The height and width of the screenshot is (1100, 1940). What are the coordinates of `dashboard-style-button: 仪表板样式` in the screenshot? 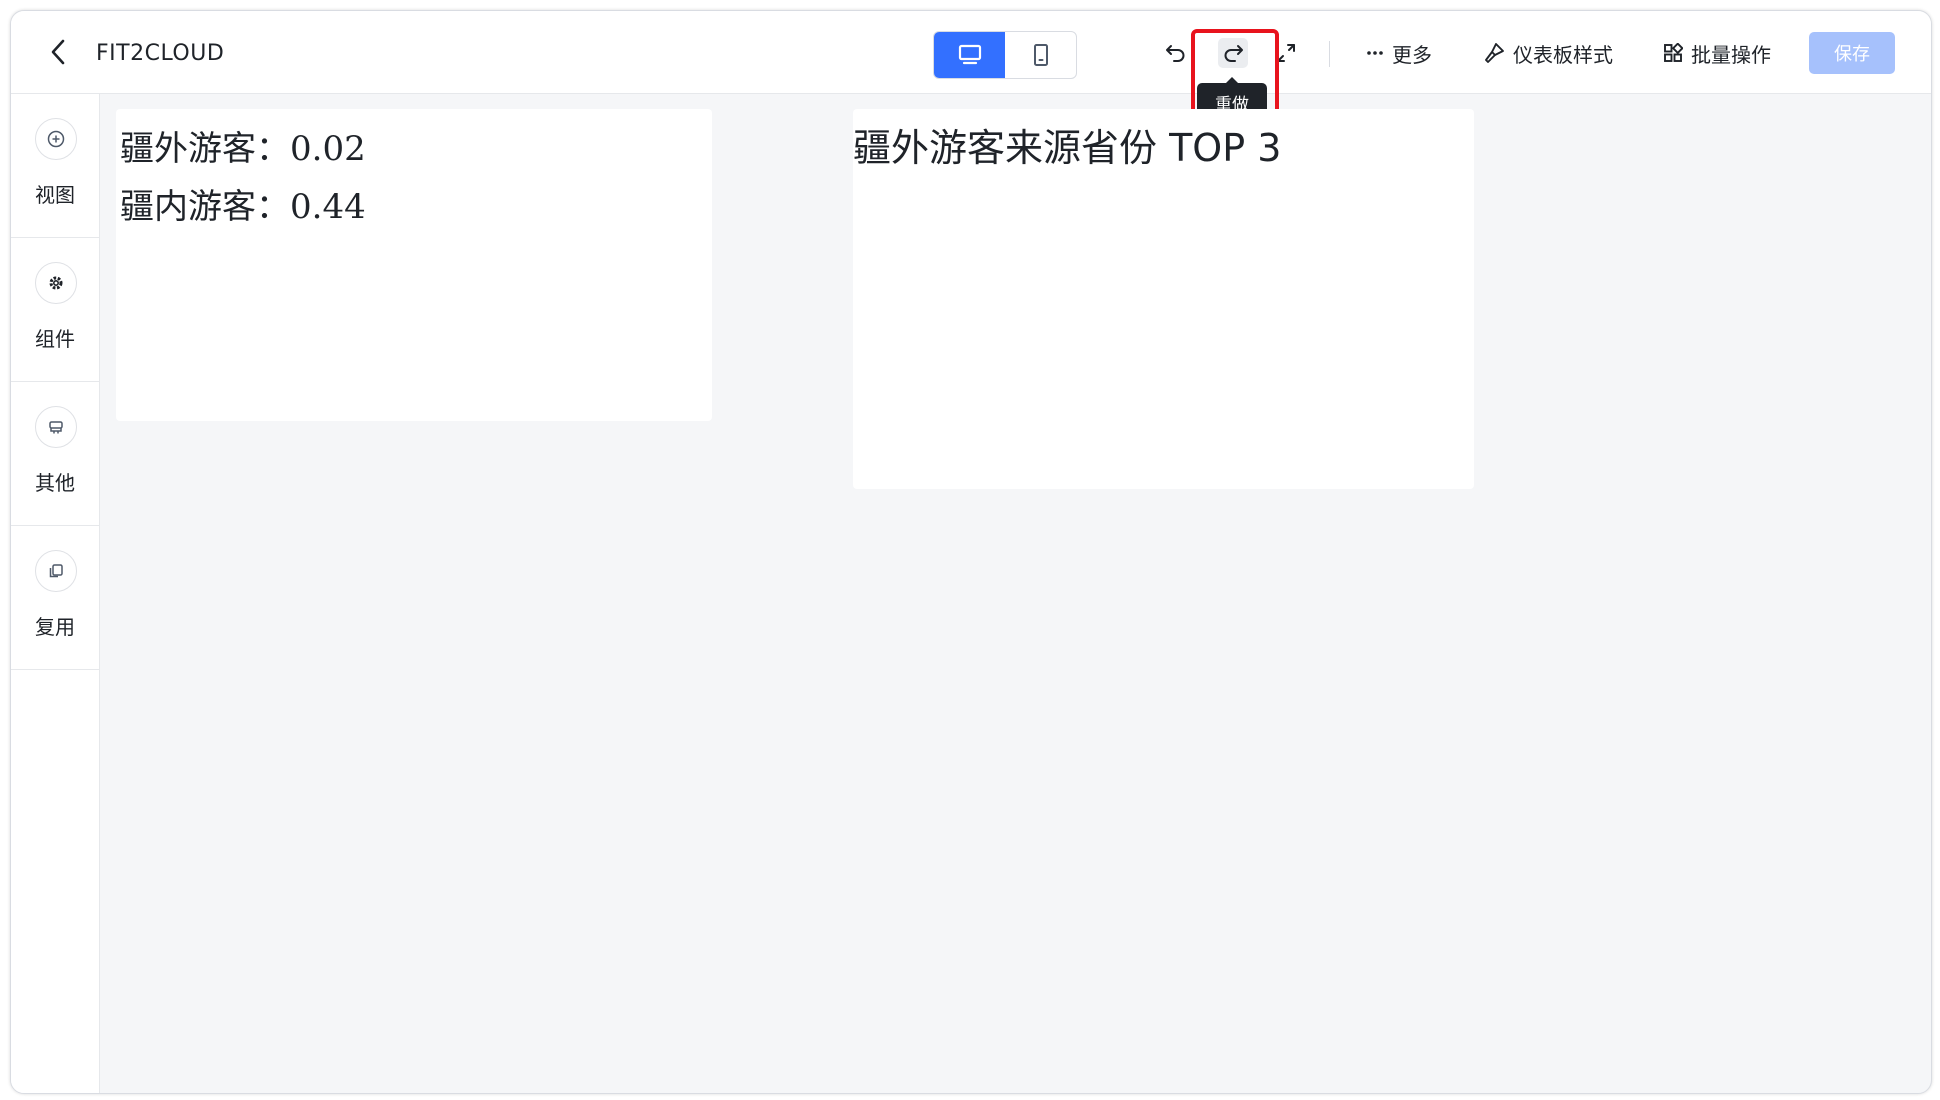 It's located at (1548, 53).